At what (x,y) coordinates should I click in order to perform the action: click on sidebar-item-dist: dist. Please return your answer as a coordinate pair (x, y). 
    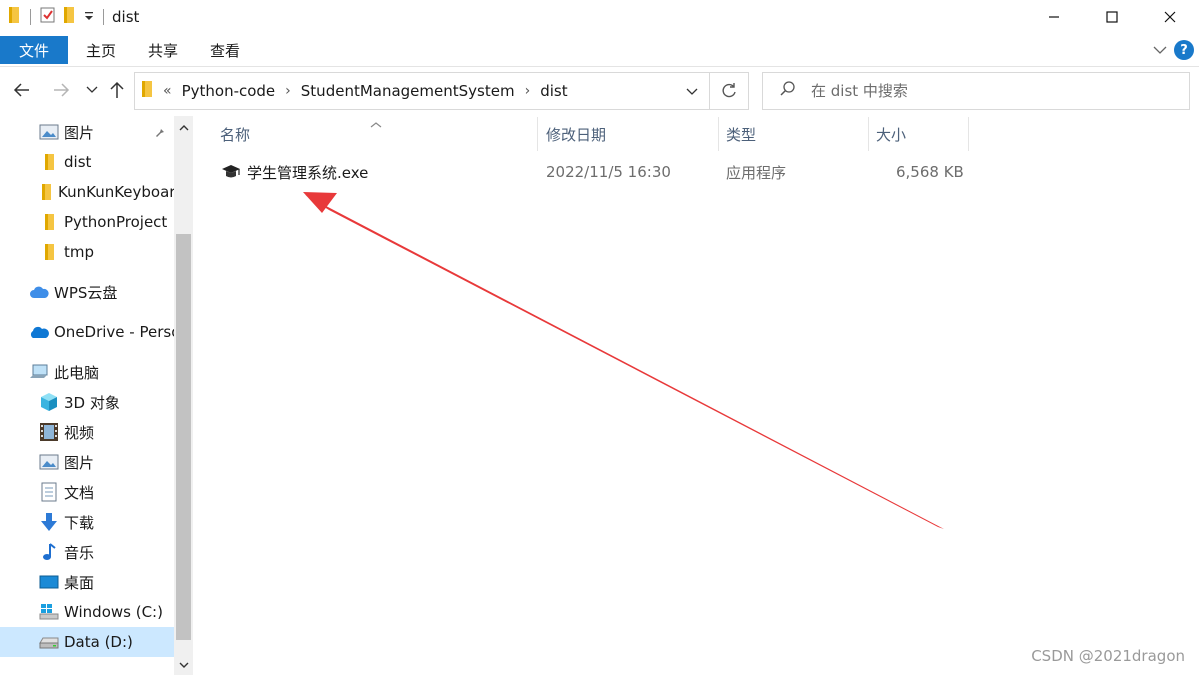
    Looking at the image, I should click on (87, 162).